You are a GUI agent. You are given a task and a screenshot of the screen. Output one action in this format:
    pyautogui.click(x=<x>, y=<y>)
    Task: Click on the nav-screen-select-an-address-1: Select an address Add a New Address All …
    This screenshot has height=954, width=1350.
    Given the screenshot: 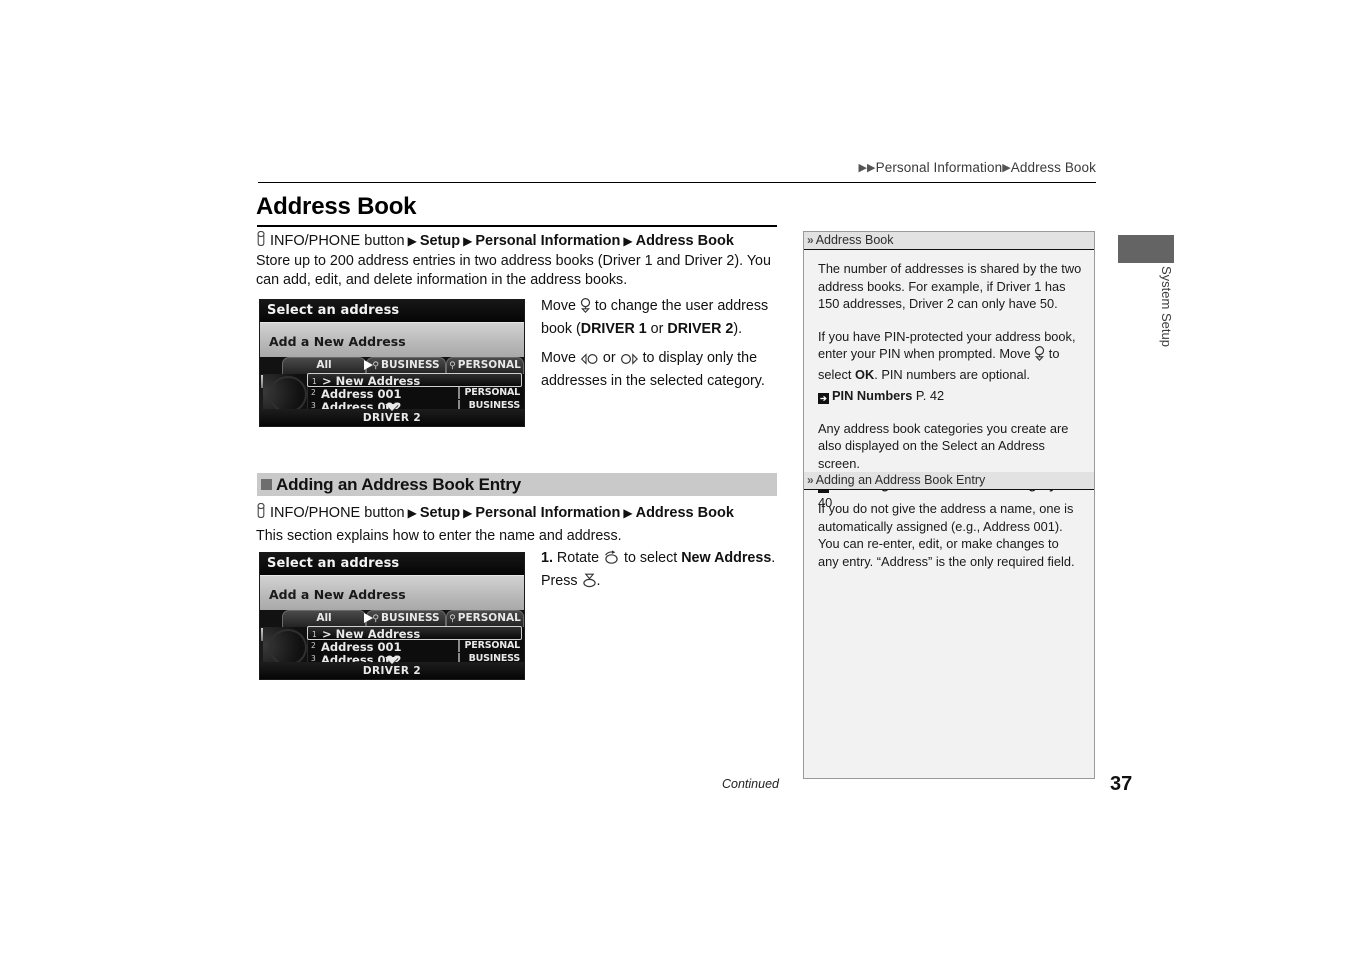 What is the action you would take?
    pyautogui.click(x=392, y=363)
    